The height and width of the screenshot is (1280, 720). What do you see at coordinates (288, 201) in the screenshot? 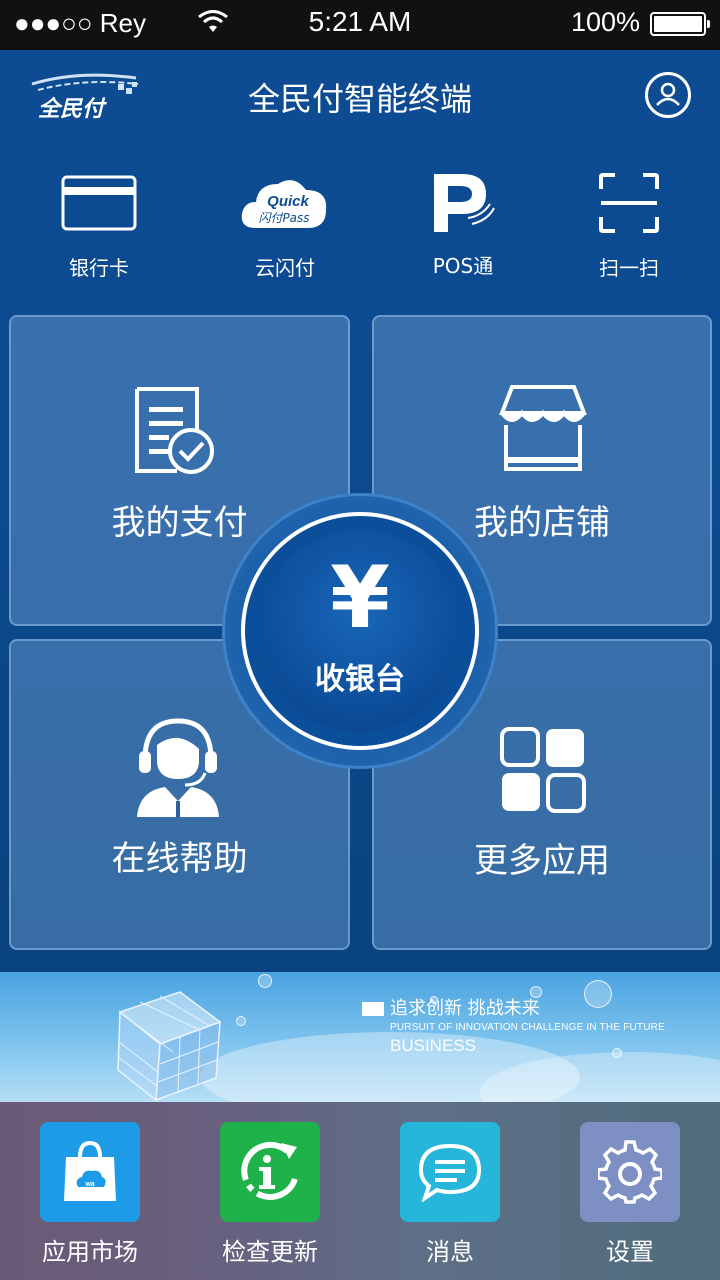
I see `svg-text: Quick` at bounding box center [288, 201].